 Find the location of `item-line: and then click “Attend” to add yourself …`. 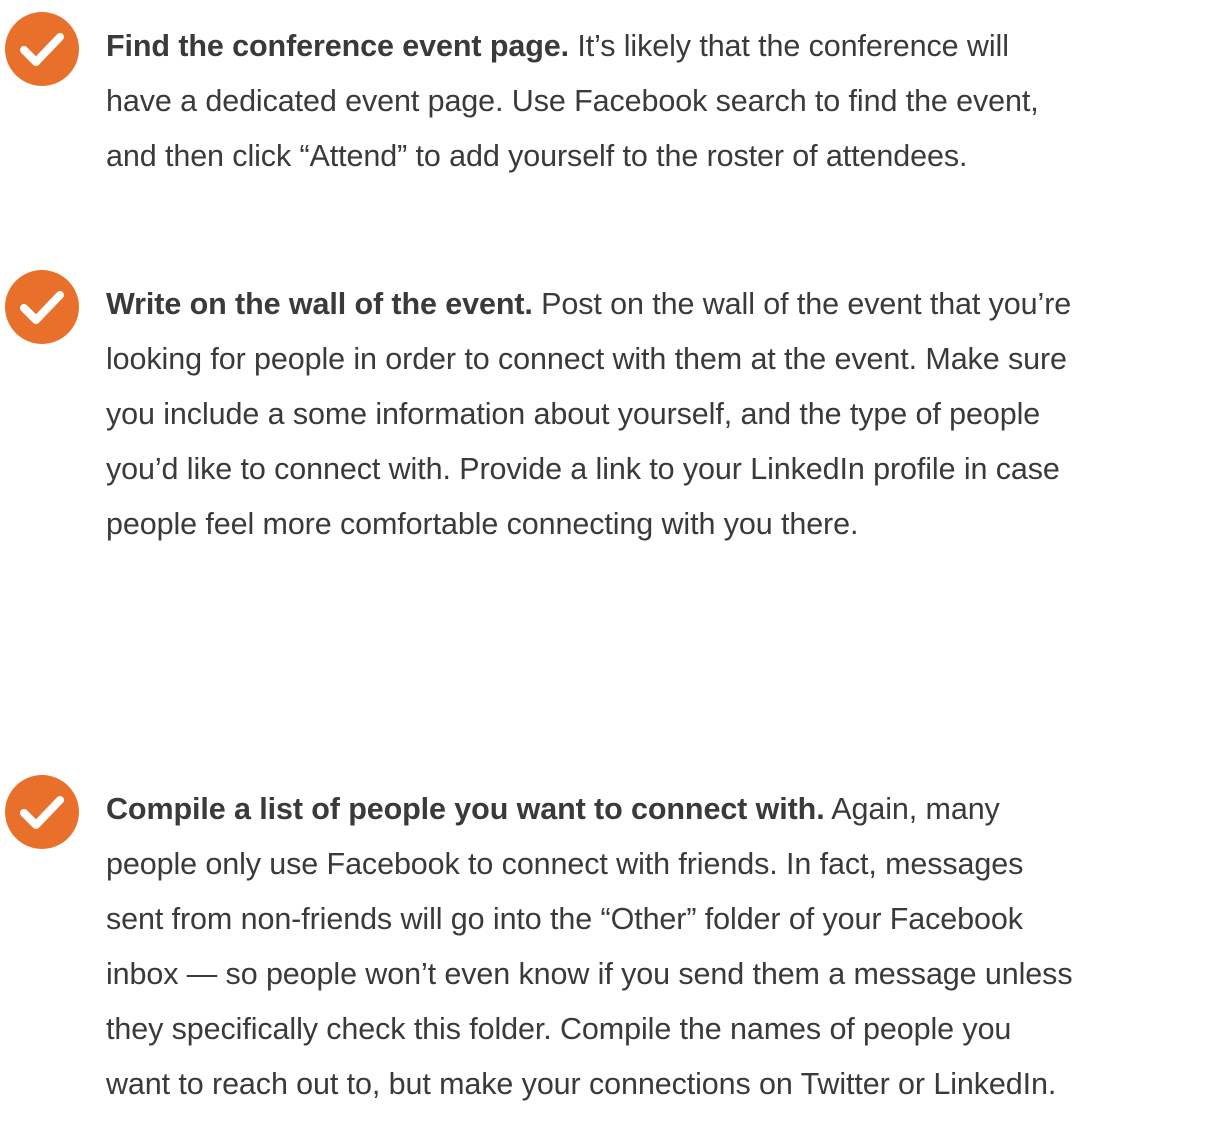

item-line: and then click “Attend” to add yourself … is located at coordinates (537, 156).